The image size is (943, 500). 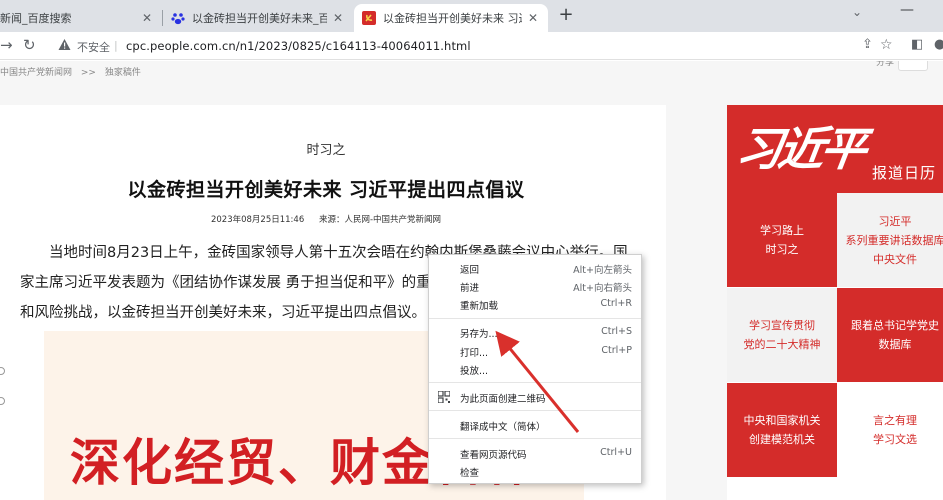 What do you see at coordinates (904, 173) in the screenshot?
I see `calendar-subtitle: 报道日历` at bounding box center [904, 173].